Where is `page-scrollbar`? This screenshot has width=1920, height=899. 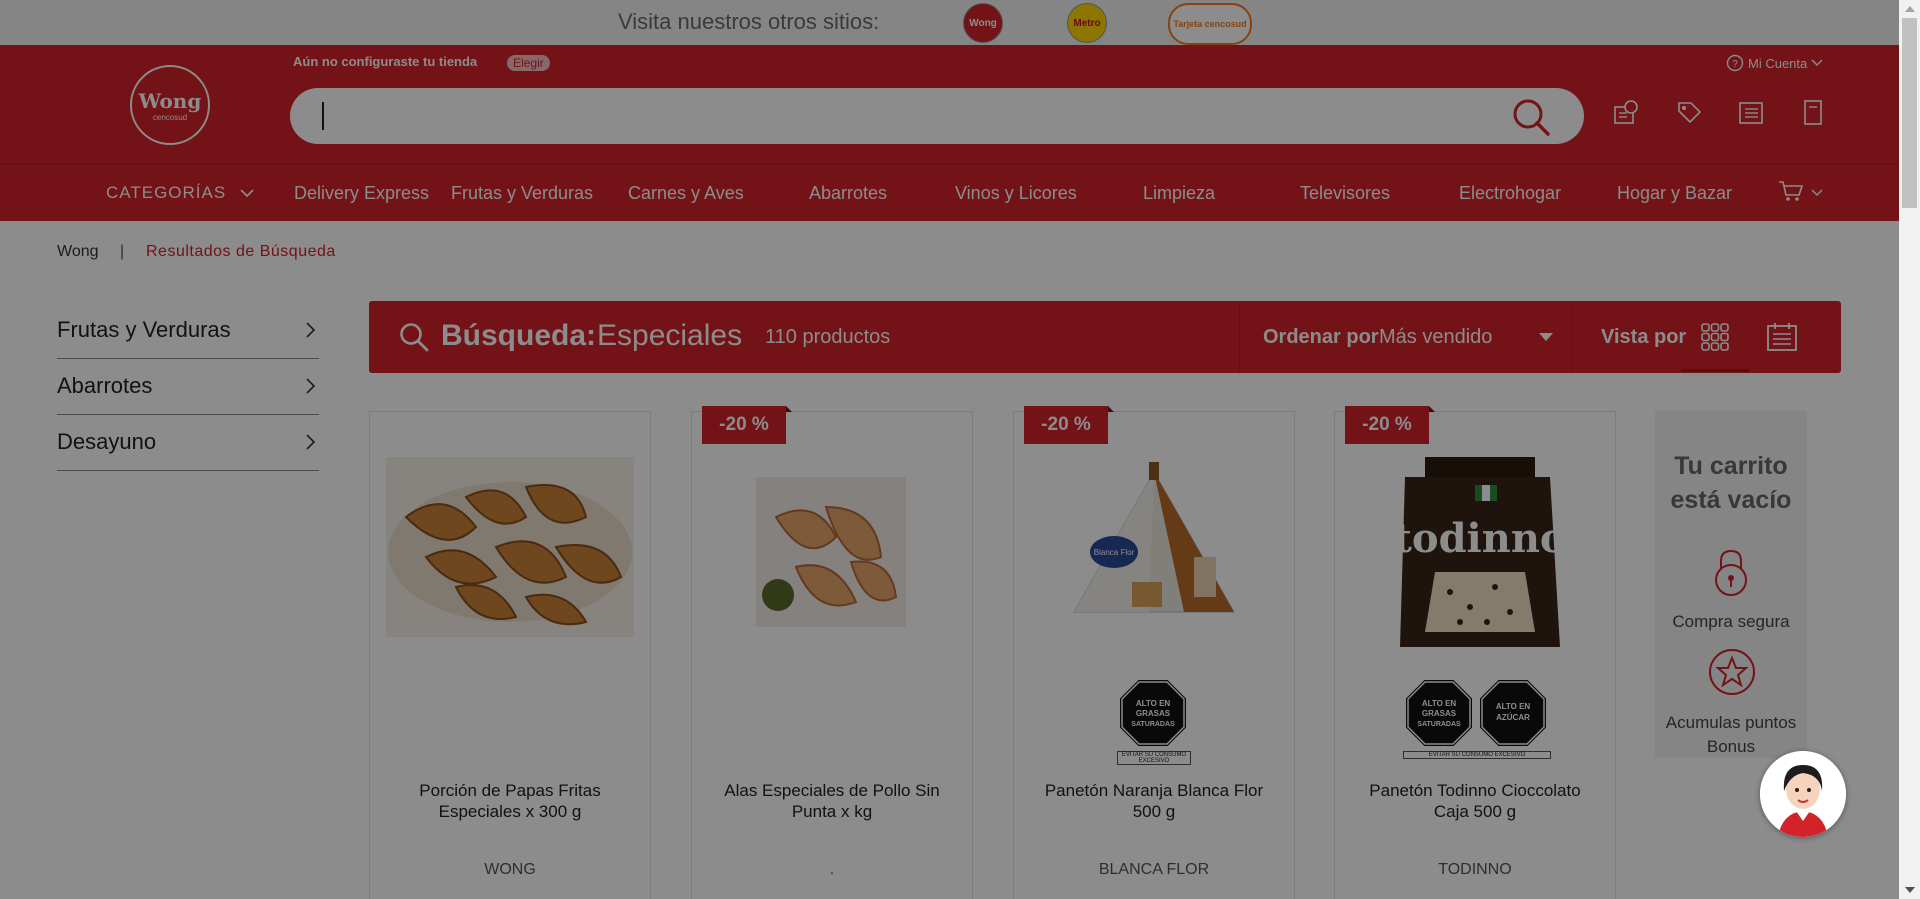 page-scrollbar is located at coordinates (1909, 449).